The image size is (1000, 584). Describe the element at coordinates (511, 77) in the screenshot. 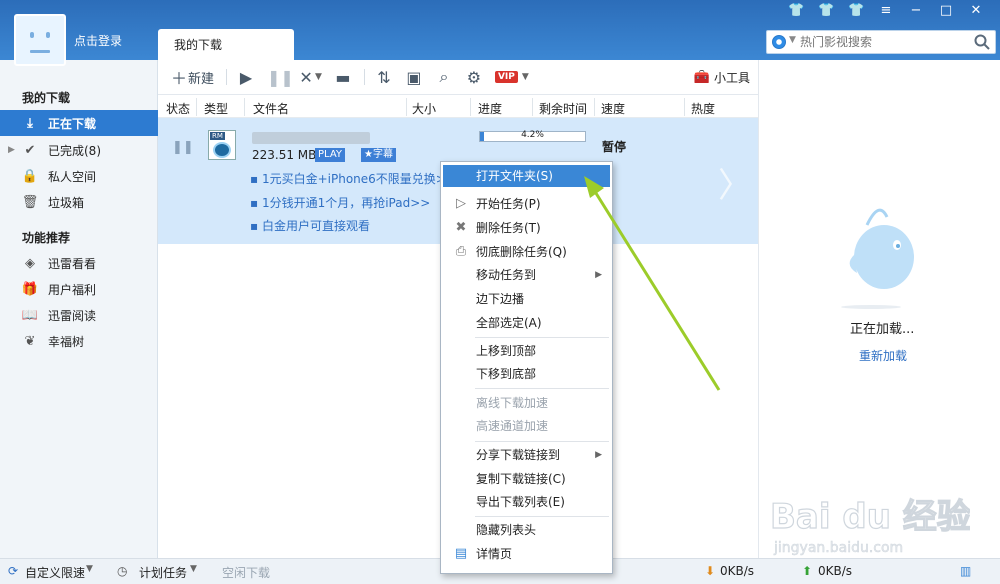

I see `vip-button: VIP ▼` at that location.